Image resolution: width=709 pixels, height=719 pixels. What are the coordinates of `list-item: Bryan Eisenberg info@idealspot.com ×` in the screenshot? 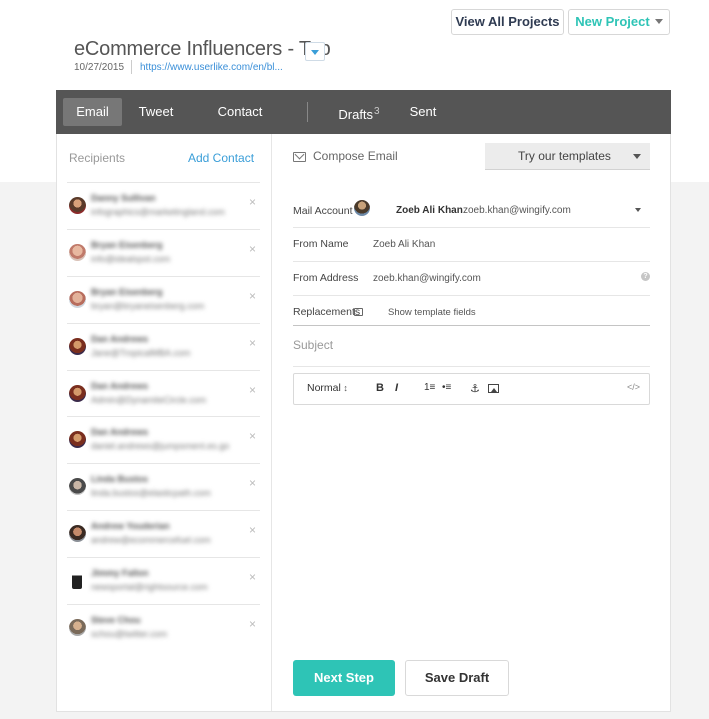 It's located at (163, 252).